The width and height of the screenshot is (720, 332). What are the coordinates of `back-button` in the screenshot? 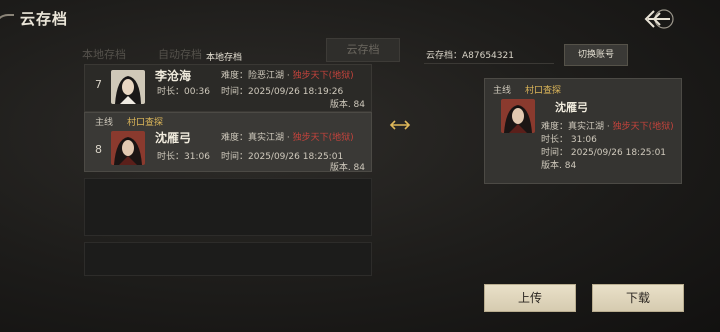 It's located at (657, 19).